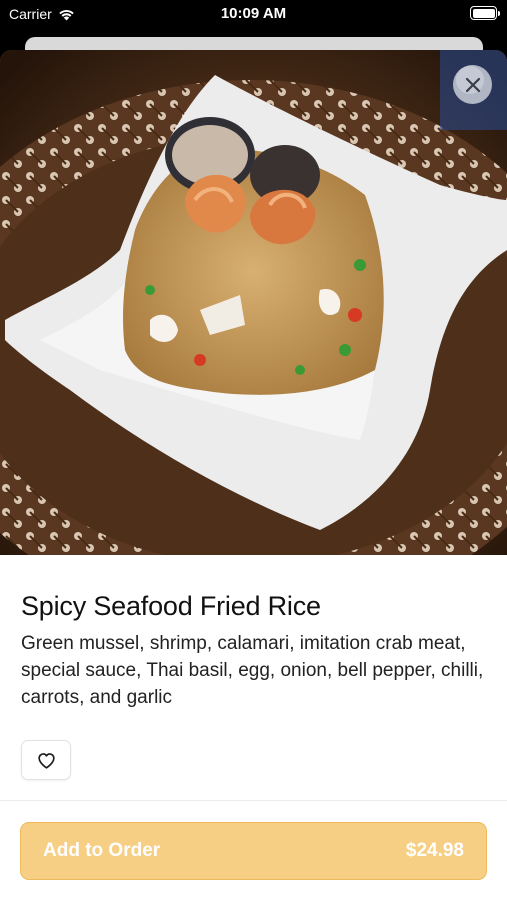 This screenshot has width=507, height=900. I want to click on close-button, so click(472, 84).